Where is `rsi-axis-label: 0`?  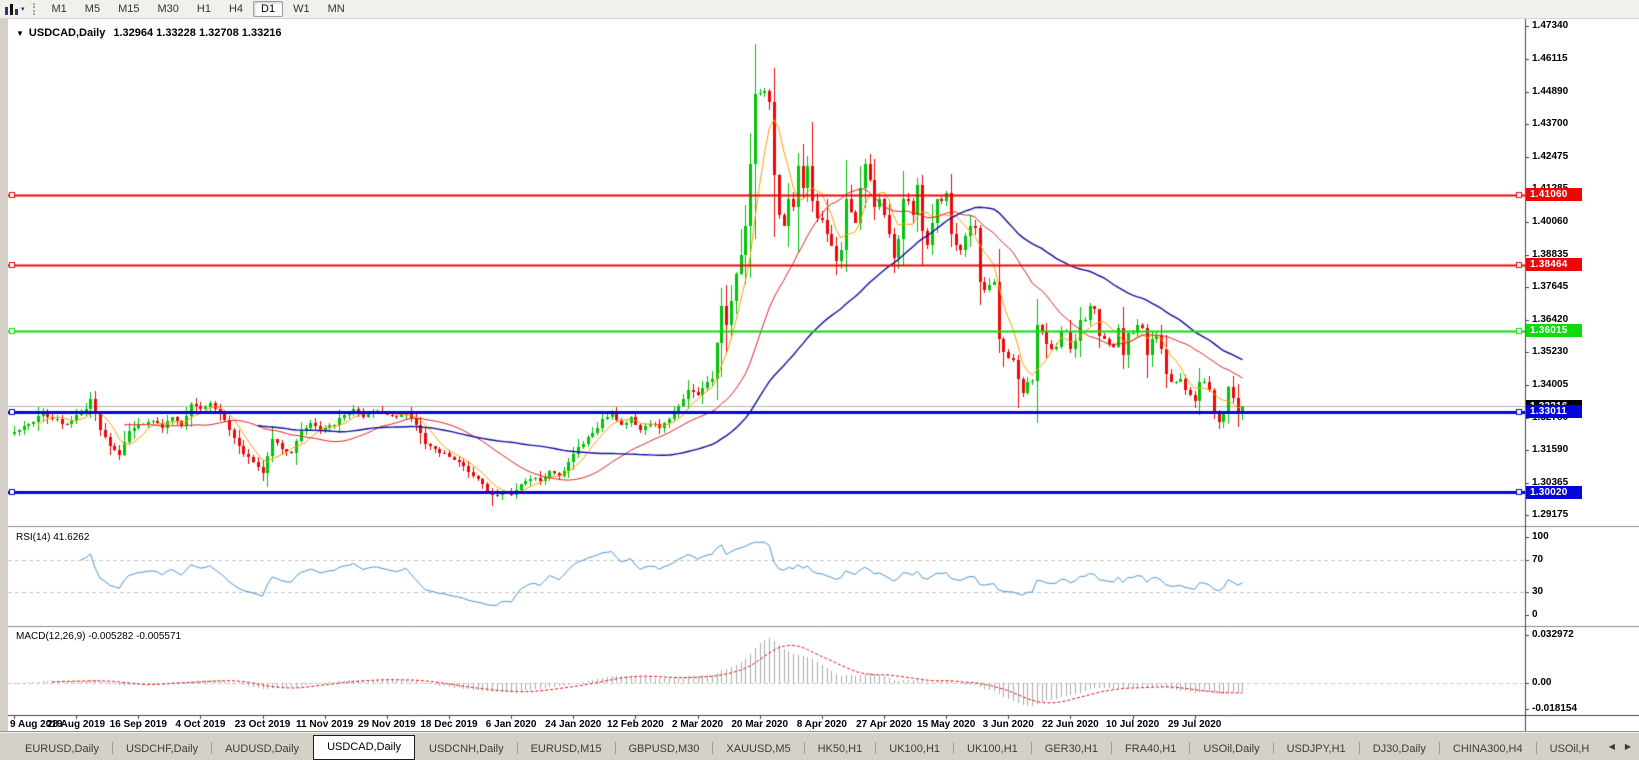
rsi-axis-label: 0 is located at coordinates (1535, 614).